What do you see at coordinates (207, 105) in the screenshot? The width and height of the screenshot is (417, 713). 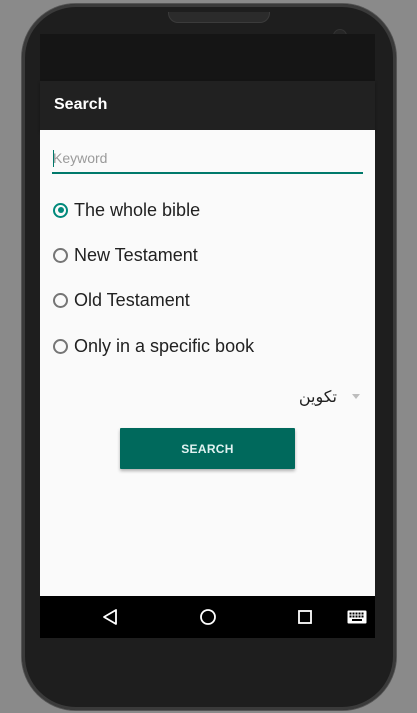 I see `app-bar: Search` at bounding box center [207, 105].